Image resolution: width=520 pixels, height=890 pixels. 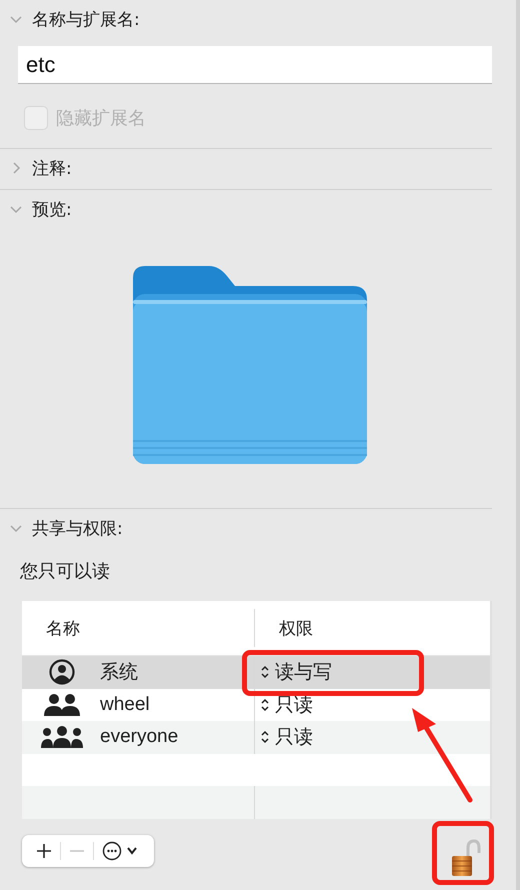 I want to click on minus-icon, so click(x=77, y=851).